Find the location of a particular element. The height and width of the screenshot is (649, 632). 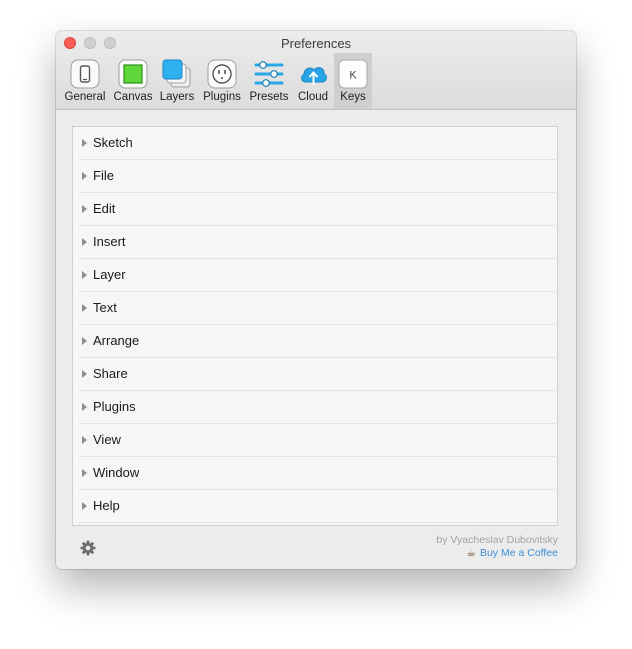

menu-row-insert: Insert is located at coordinates (318, 242).